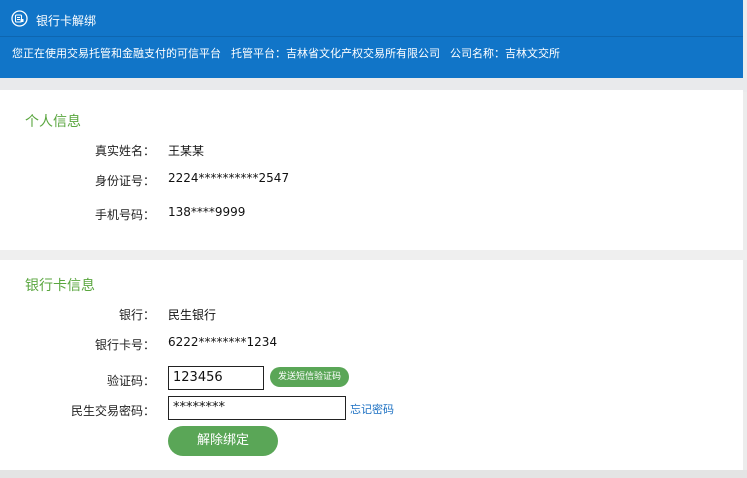  Describe the element at coordinates (124, 215) in the screenshot. I see `phone-label: 手机号码：` at that location.